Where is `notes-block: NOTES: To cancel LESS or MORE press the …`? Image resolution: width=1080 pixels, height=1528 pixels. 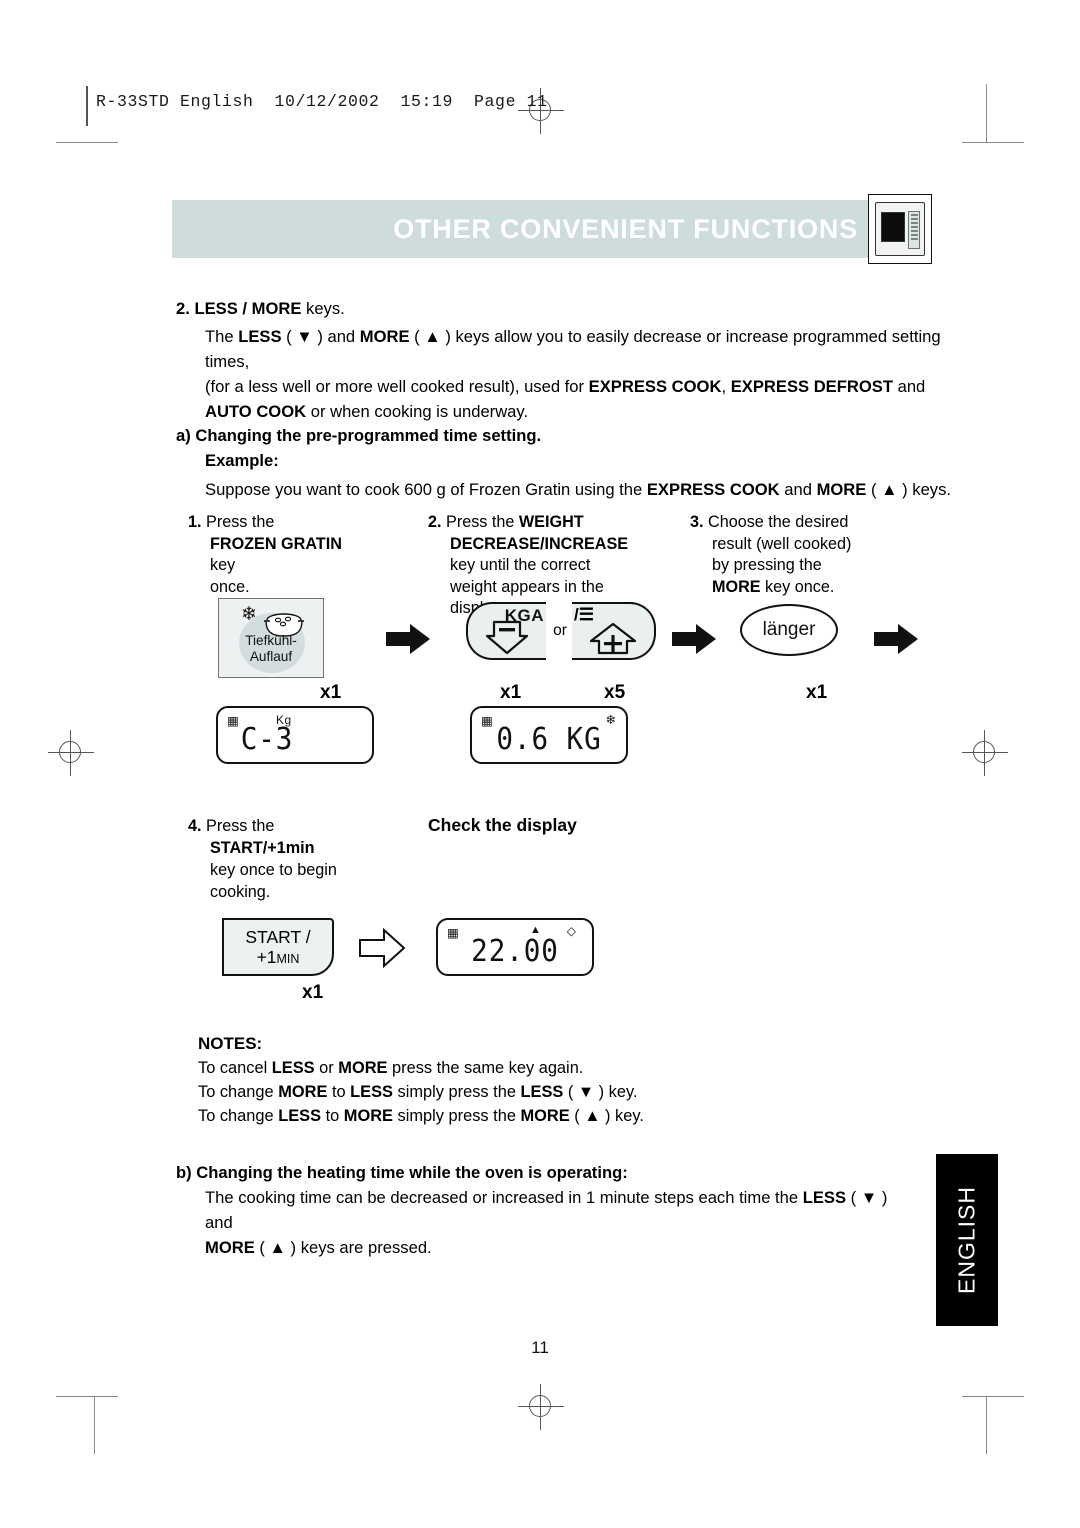
notes-block: NOTES: To cancel LESS or MORE press the … is located at coordinates (548, 1080).